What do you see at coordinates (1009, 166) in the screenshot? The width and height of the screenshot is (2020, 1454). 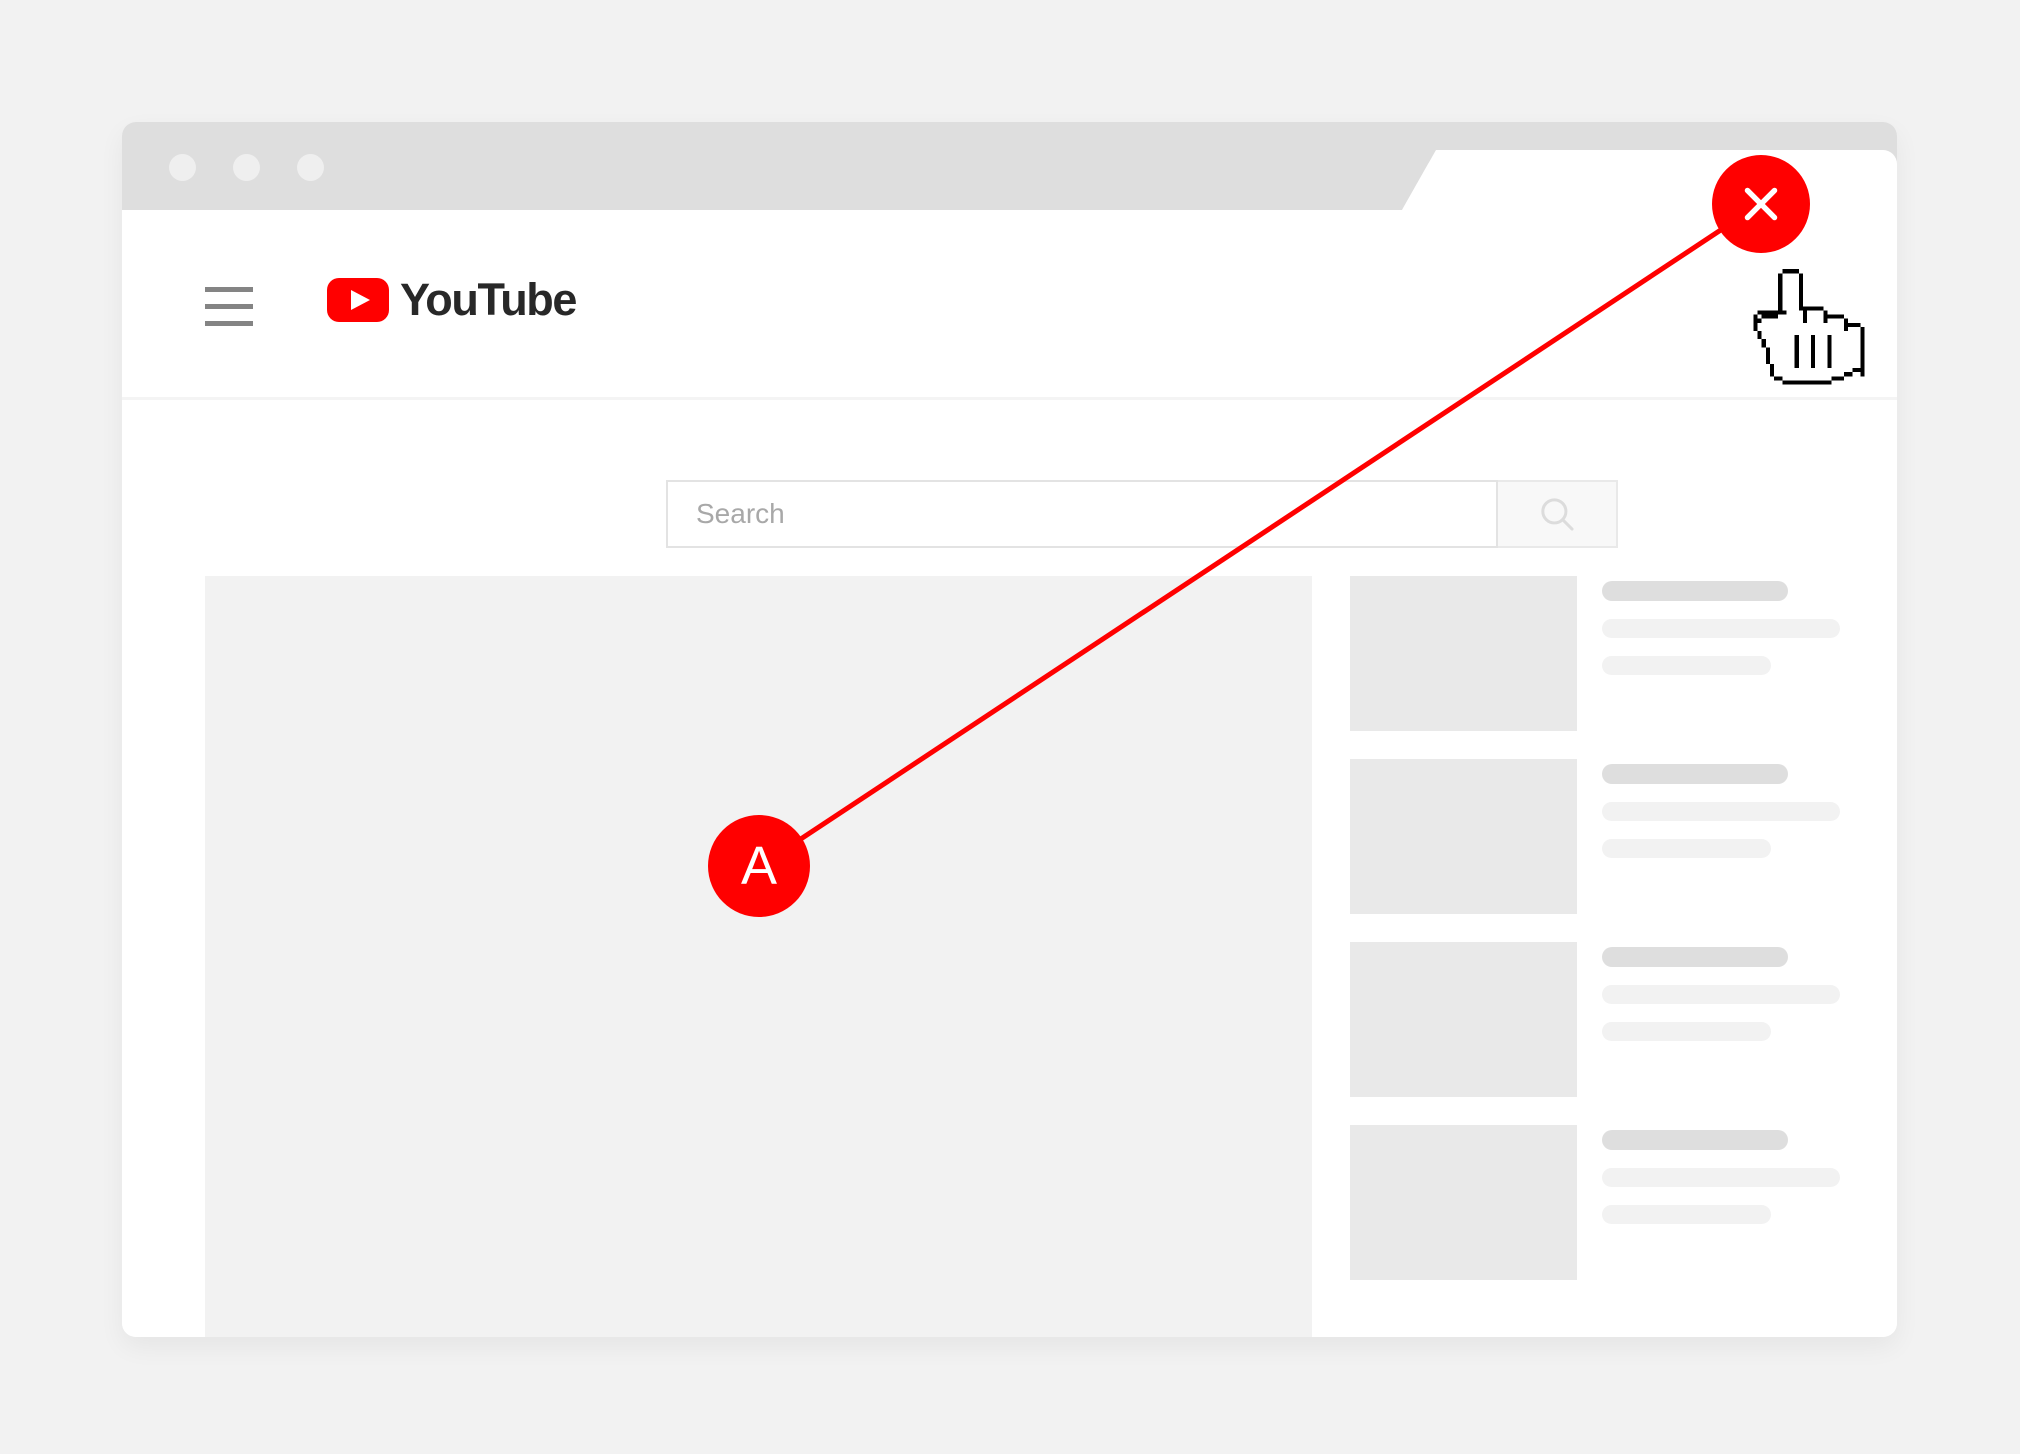 I see `browser-titlebar` at bounding box center [1009, 166].